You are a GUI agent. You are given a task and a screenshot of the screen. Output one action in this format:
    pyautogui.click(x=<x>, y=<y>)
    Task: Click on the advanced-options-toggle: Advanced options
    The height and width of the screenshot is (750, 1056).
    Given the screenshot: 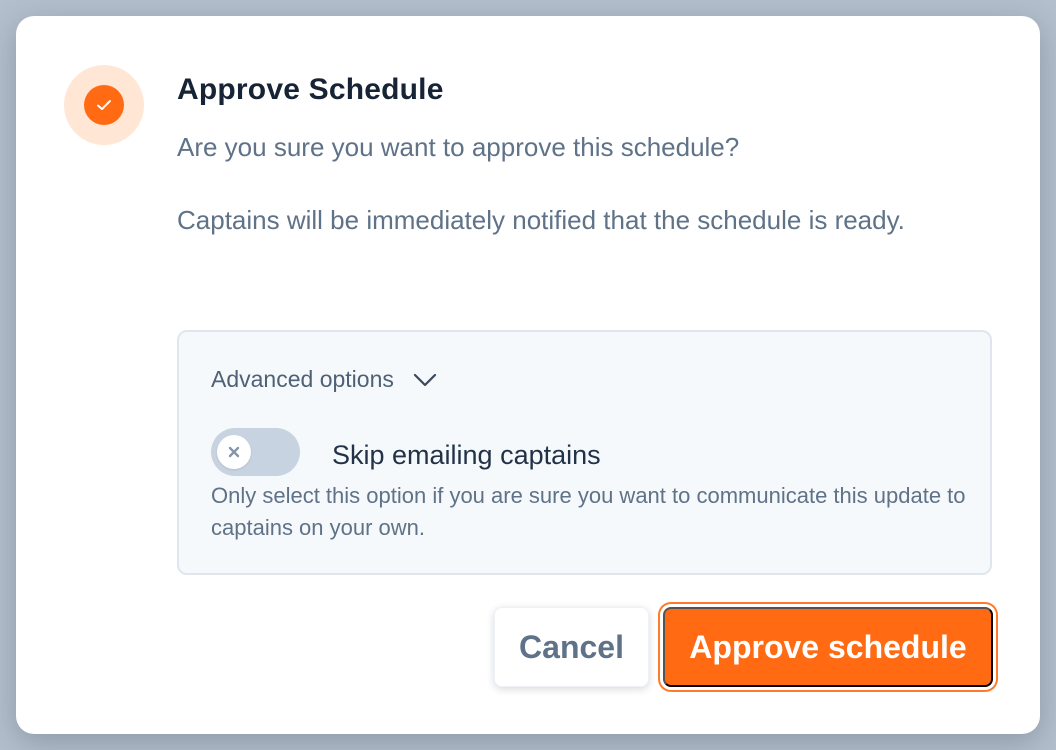 What is the action you would take?
    pyautogui.click(x=324, y=379)
    